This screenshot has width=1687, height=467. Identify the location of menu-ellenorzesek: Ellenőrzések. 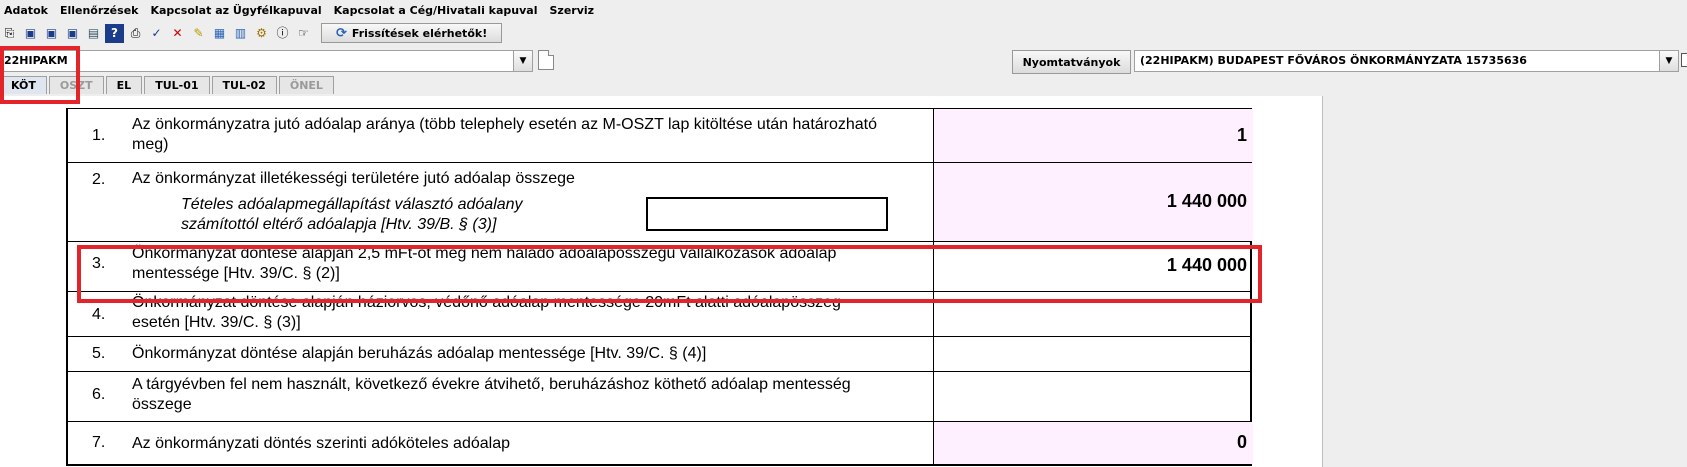
(99, 10).